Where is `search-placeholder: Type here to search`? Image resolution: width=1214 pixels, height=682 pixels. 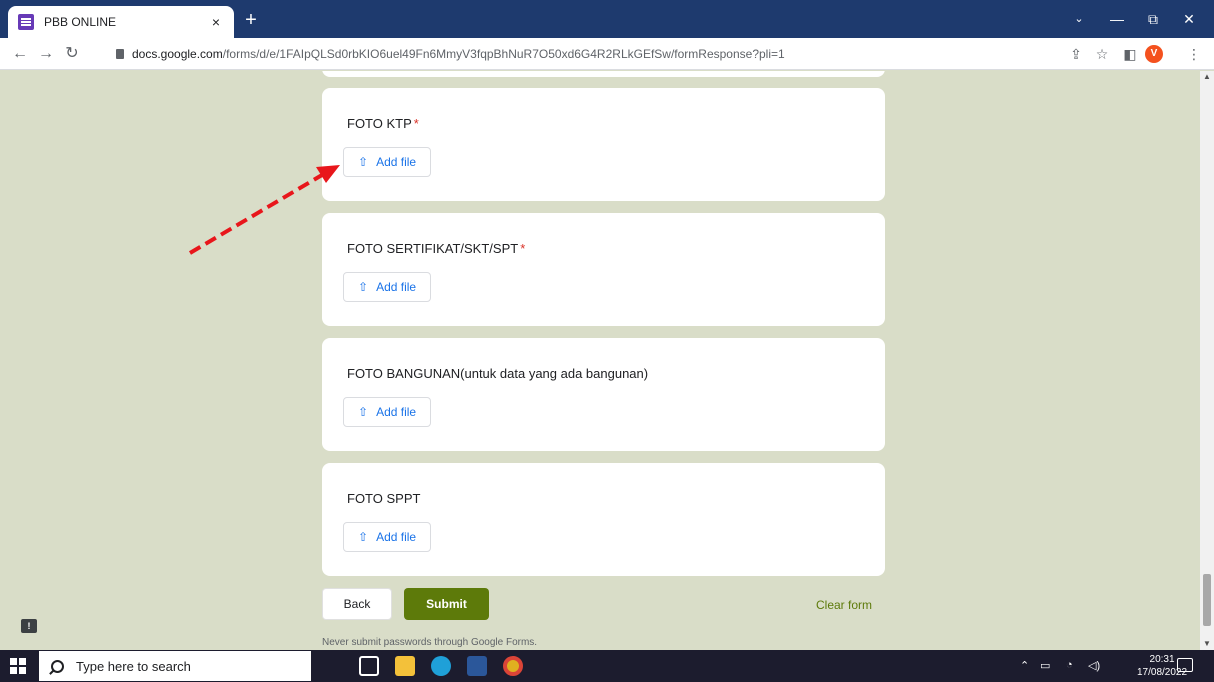
search-placeholder: Type here to search is located at coordinates (133, 666).